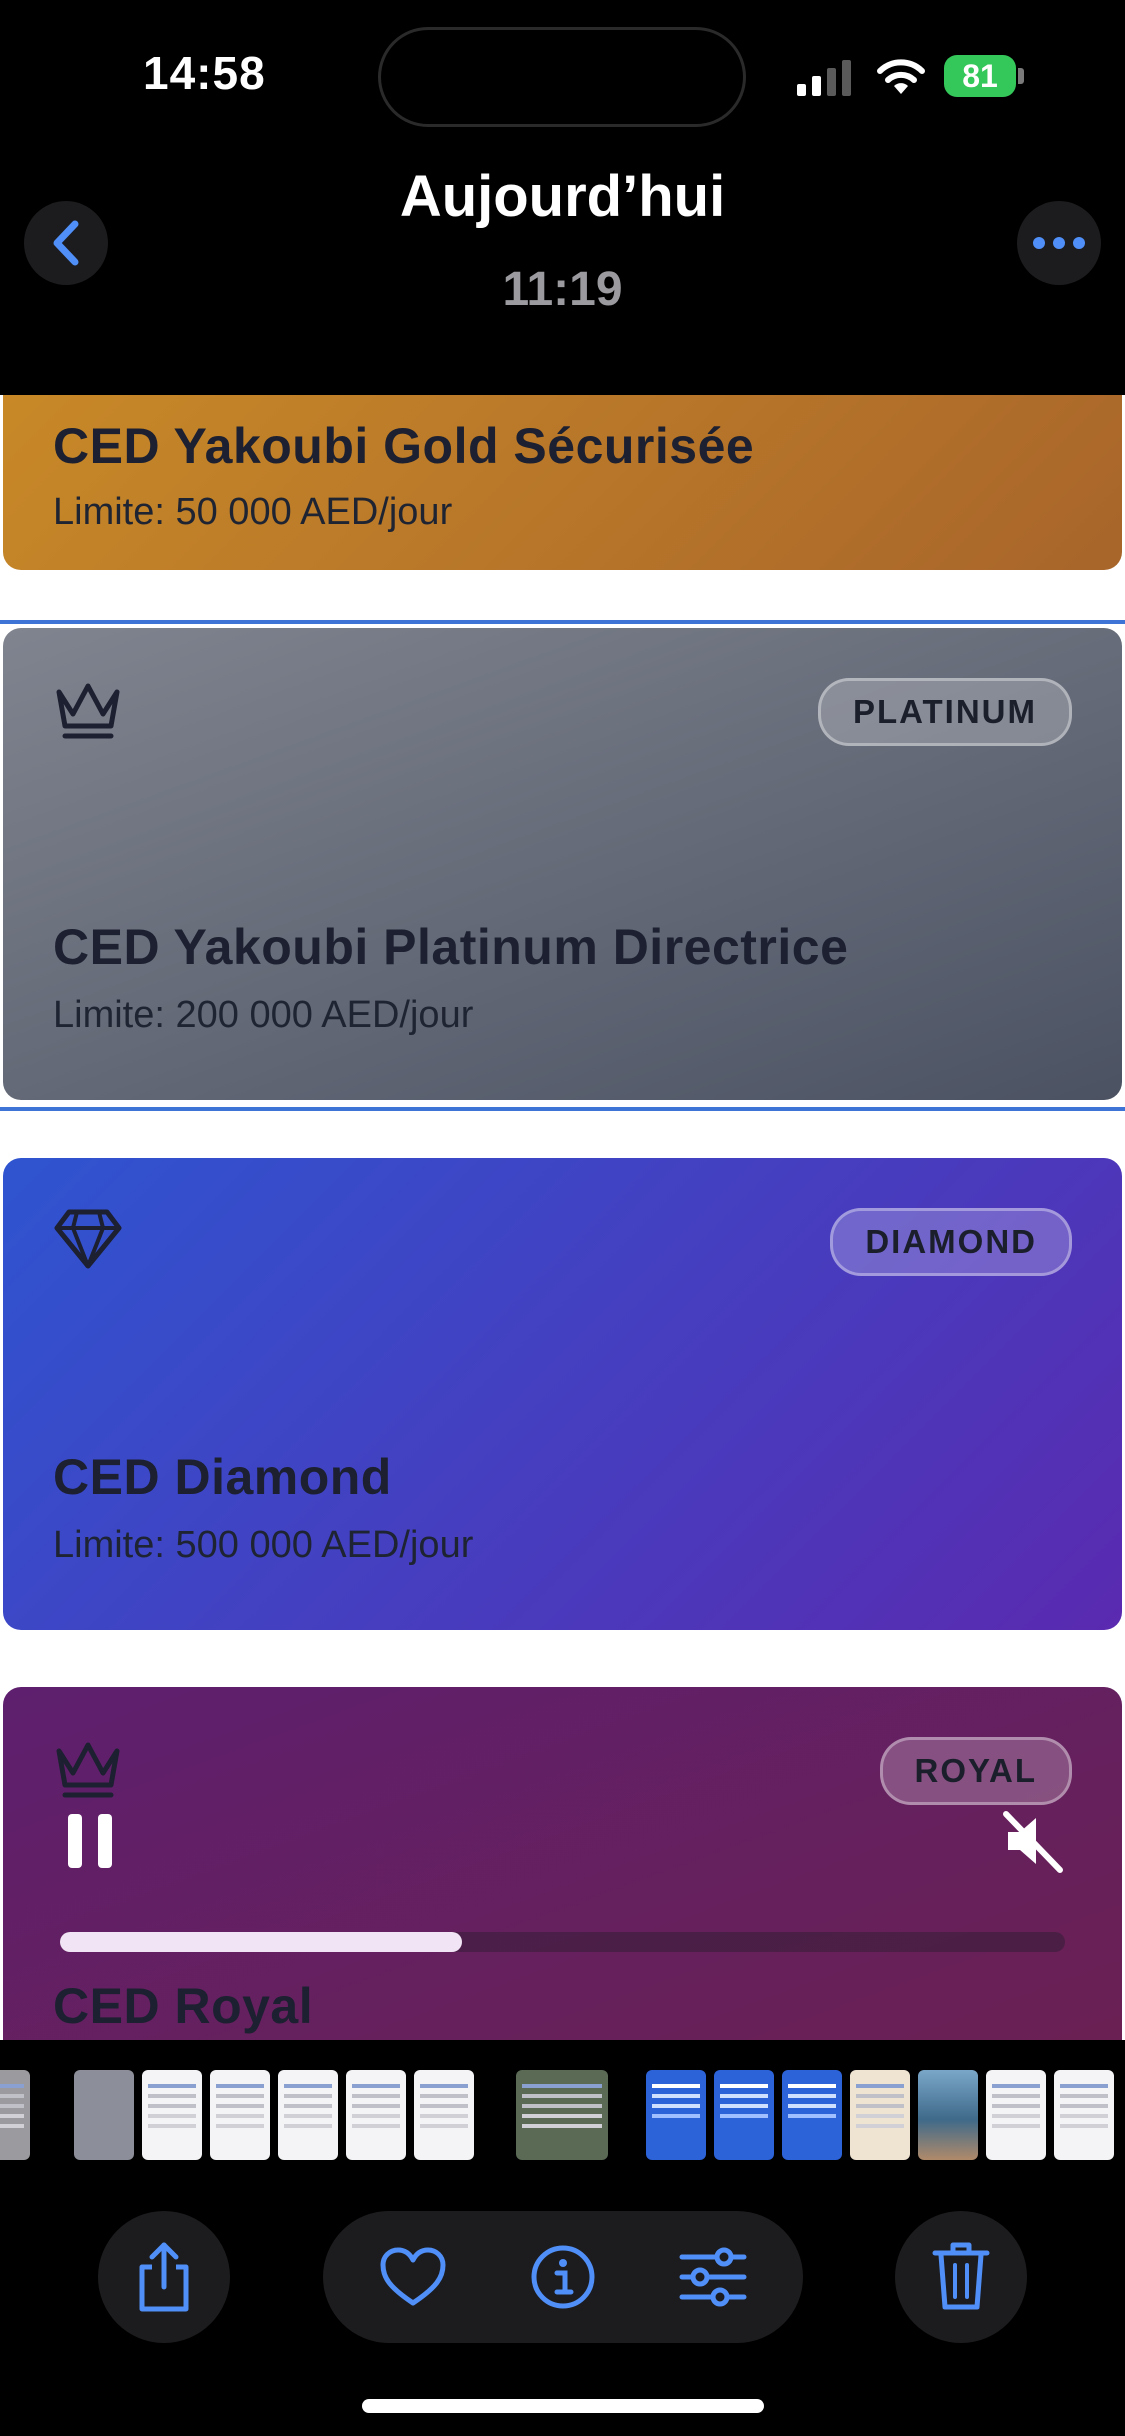 The height and width of the screenshot is (2436, 1125). I want to click on adjust-icon, so click(713, 2277).